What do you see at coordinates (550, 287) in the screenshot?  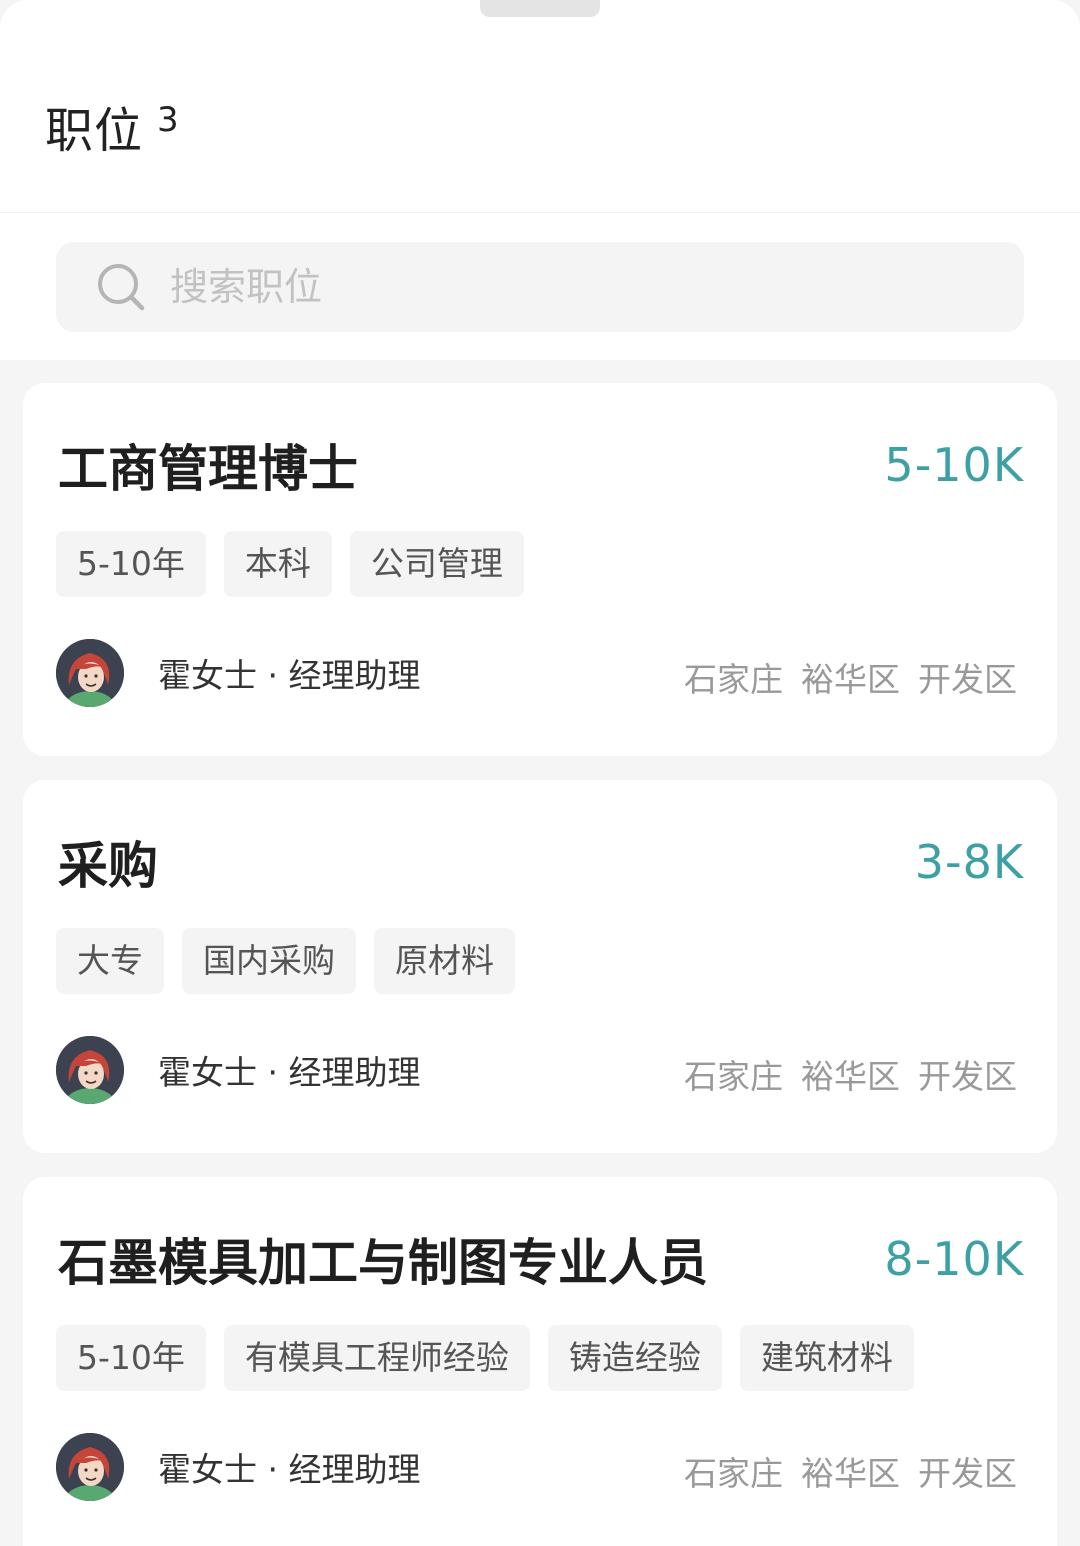 I see `search-input` at bounding box center [550, 287].